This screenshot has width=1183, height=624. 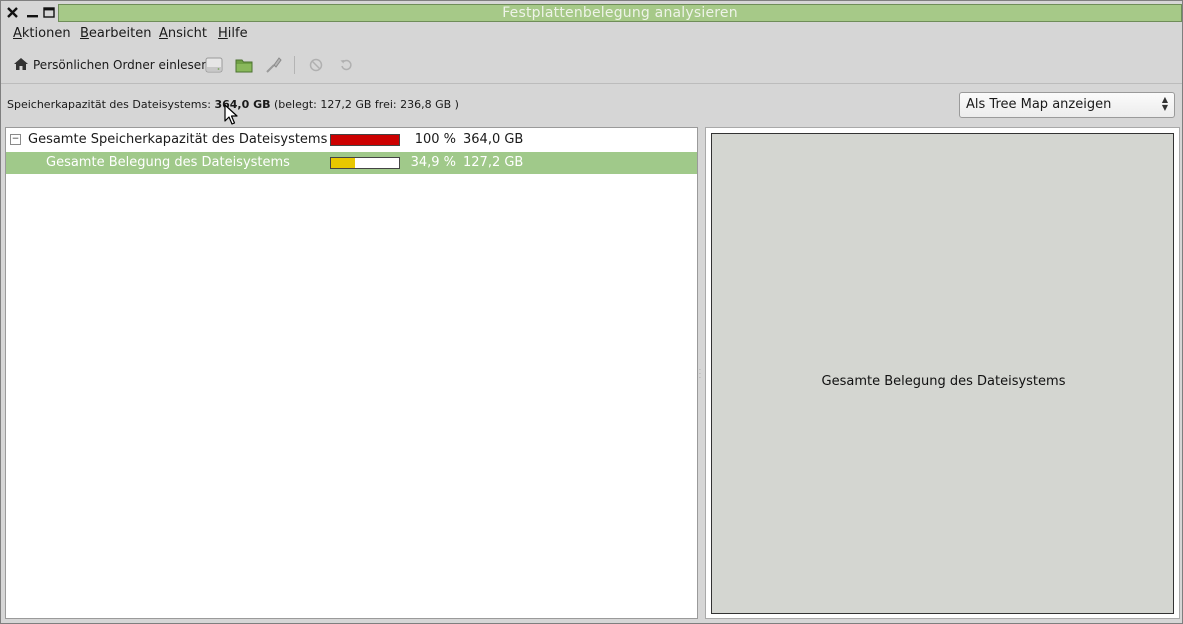 I want to click on scan-remote-icon, so click(x=274, y=65).